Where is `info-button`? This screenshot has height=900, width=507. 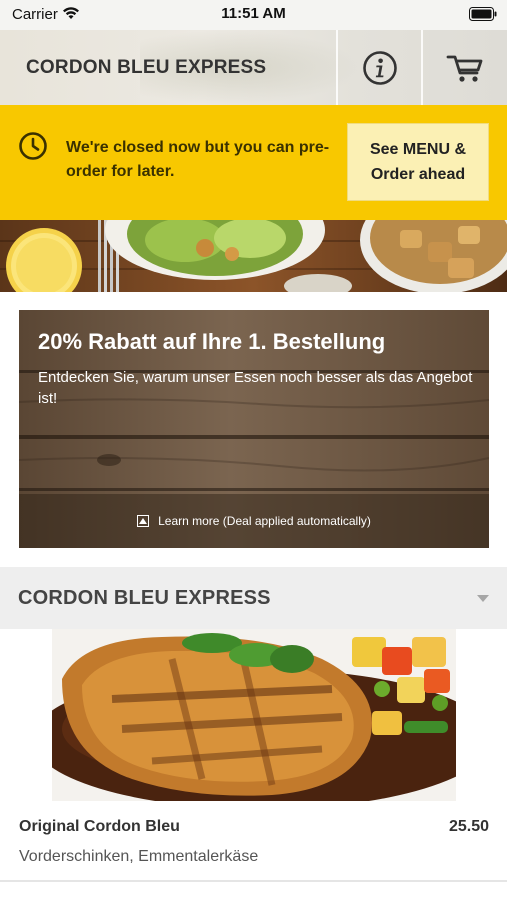
info-button is located at coordinates (379, 67).